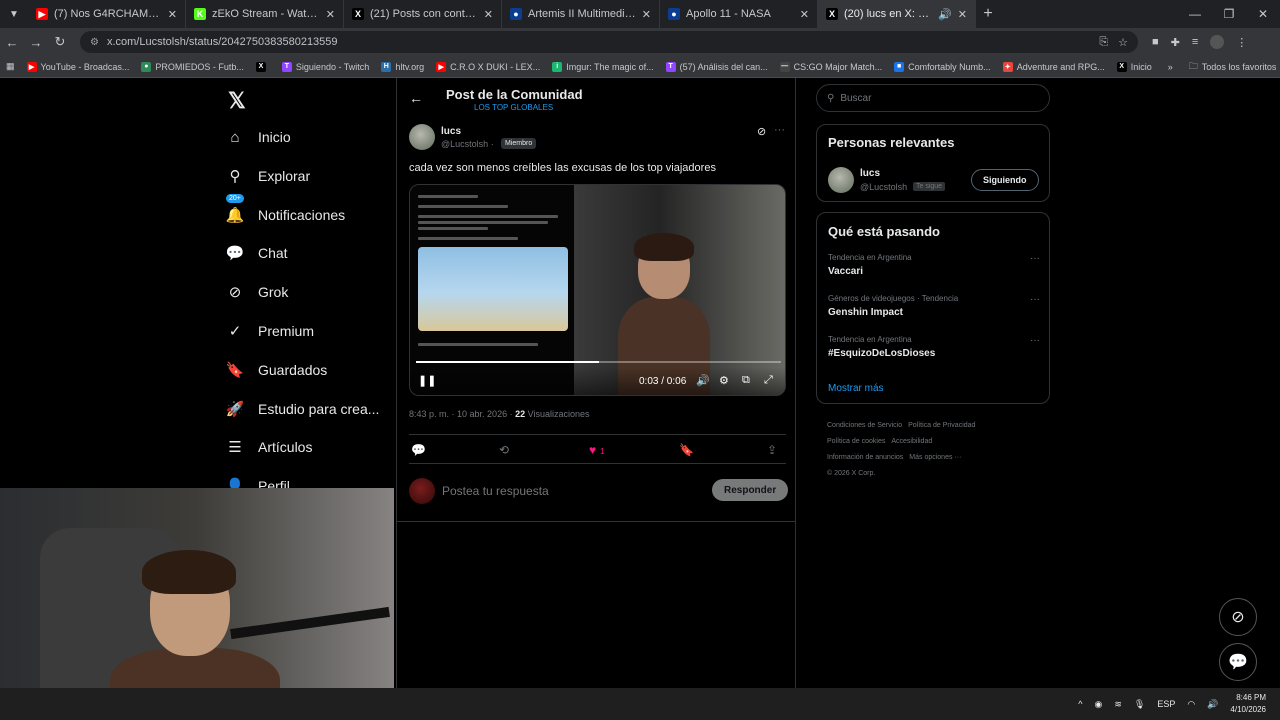 This screenshot has width=1280, height=720. Describe the element at coordinates (1238, 617) in the screenshot. I see `grok-fab-icon: ⊘` at that location.